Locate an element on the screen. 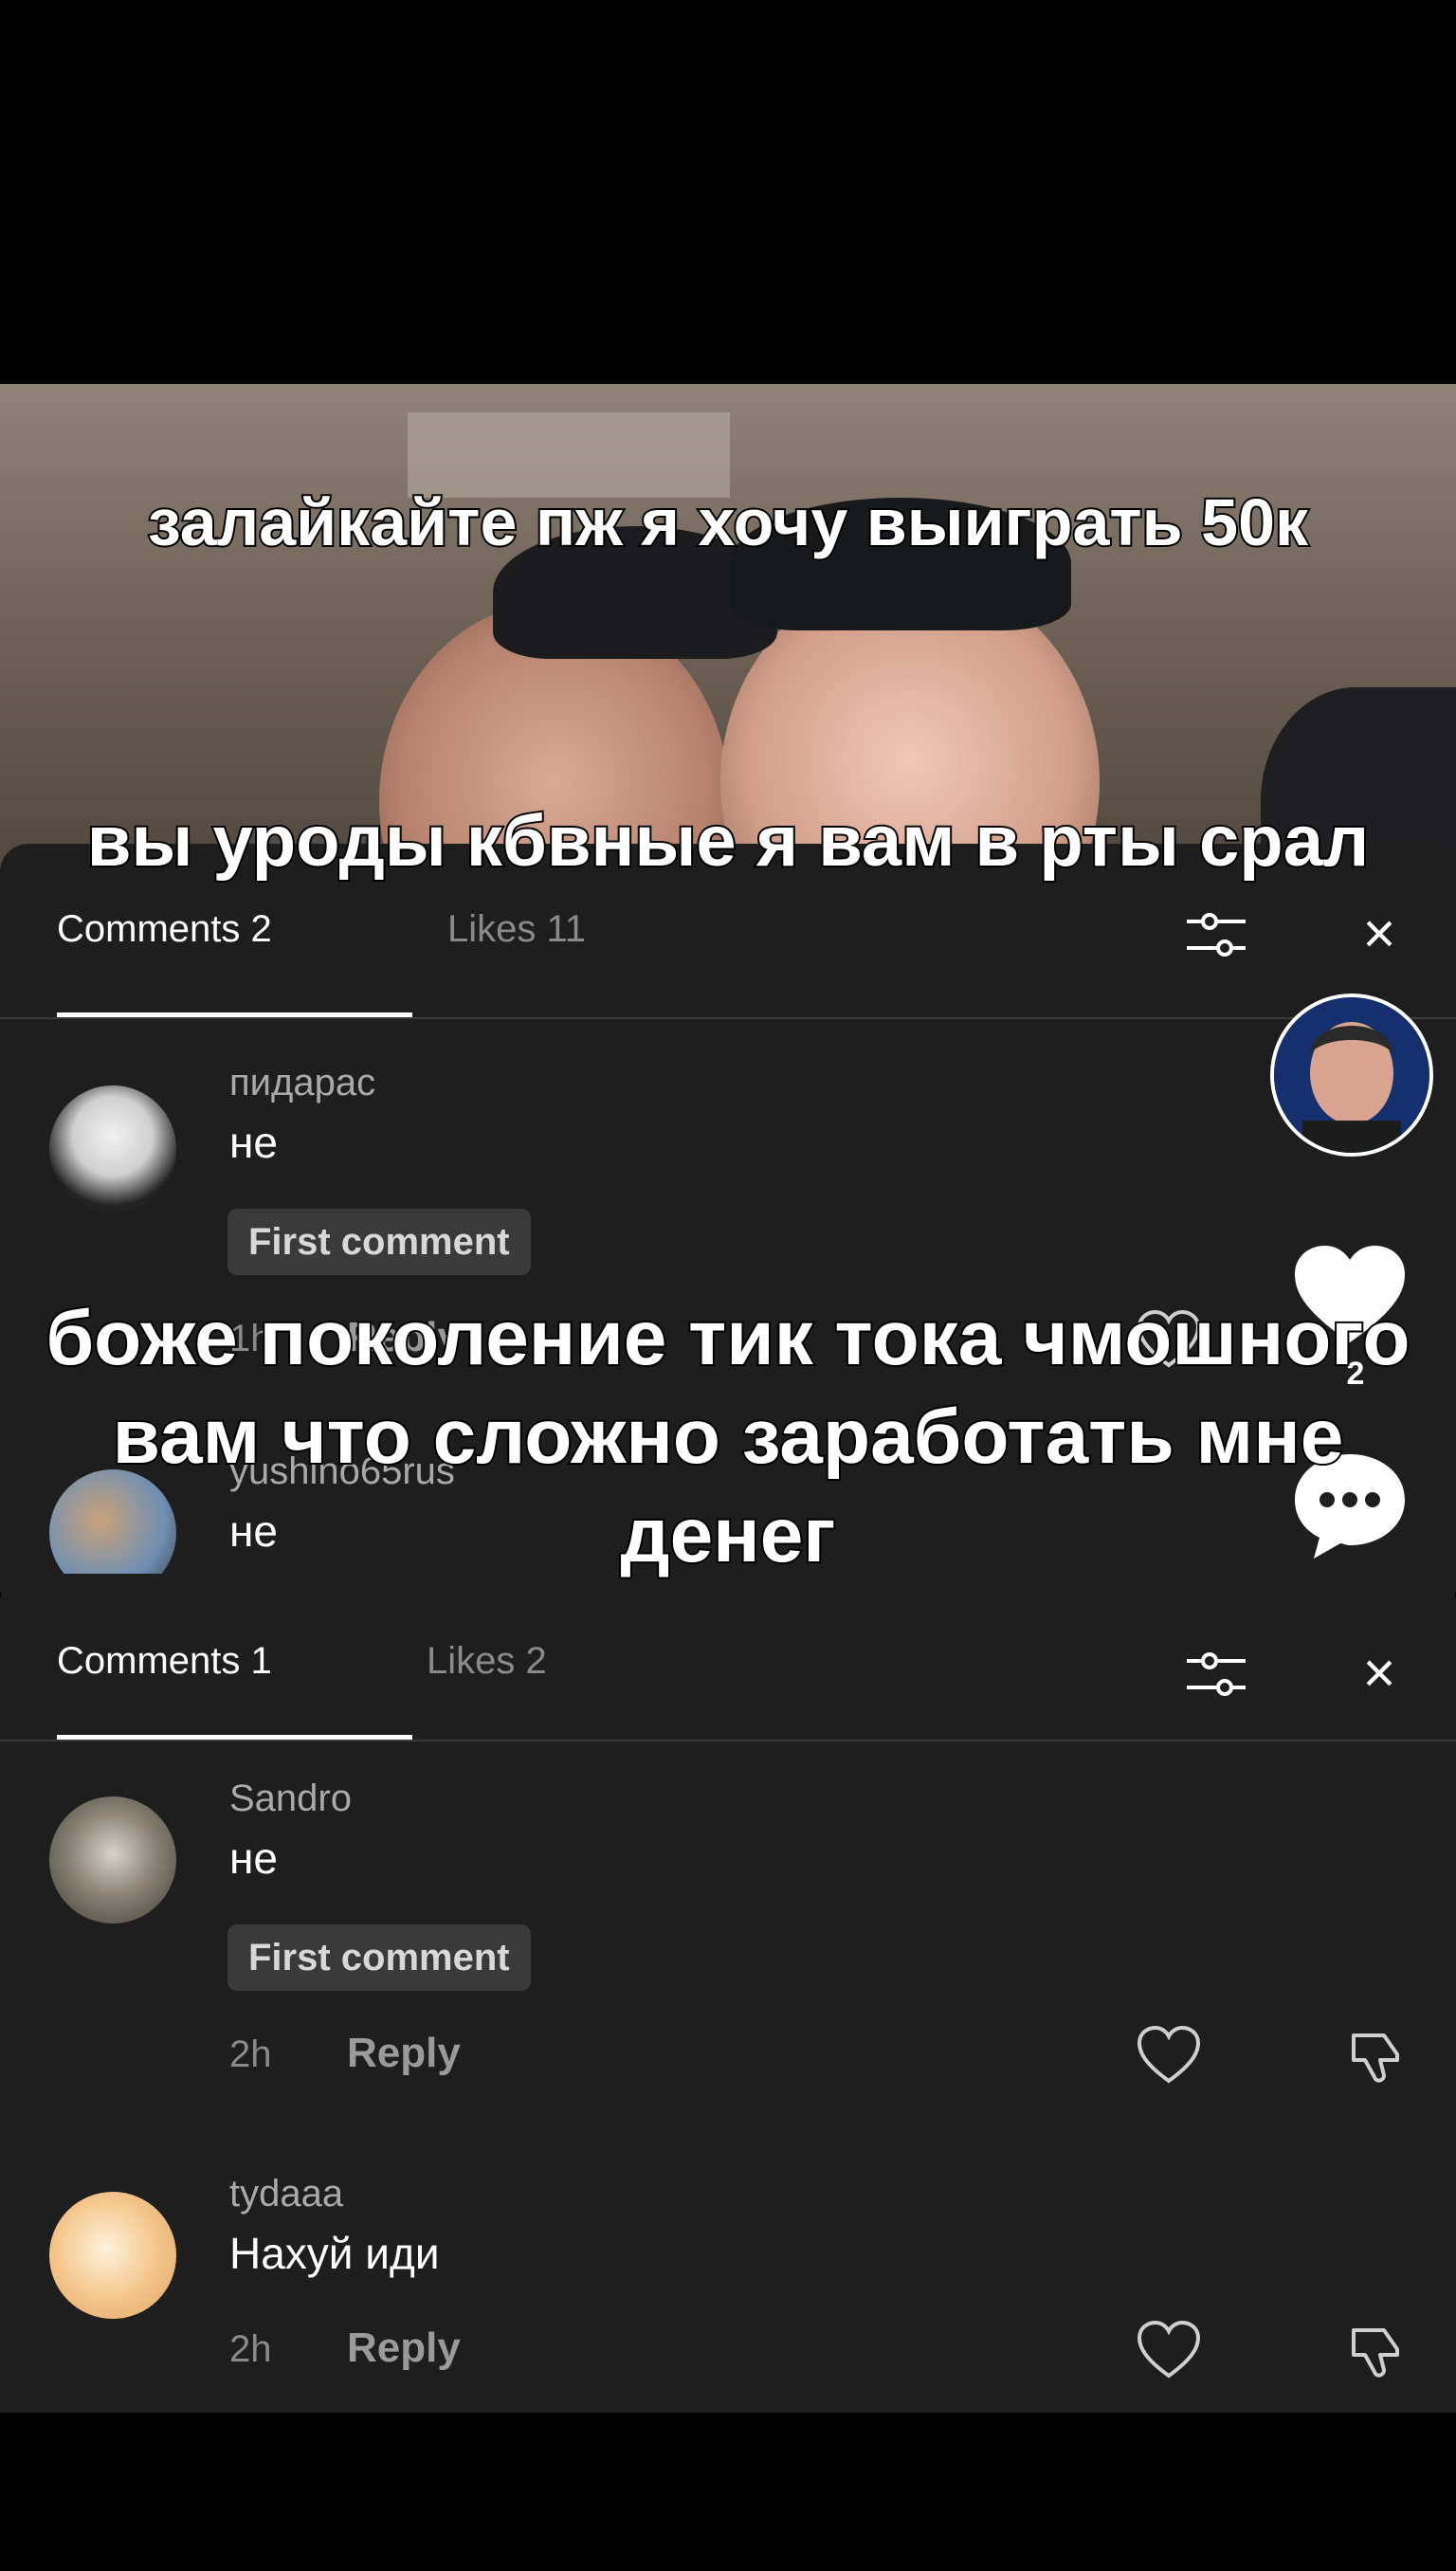 The image size is (1456, 2571). bottom-bar is located at coordinates (728, 2492).